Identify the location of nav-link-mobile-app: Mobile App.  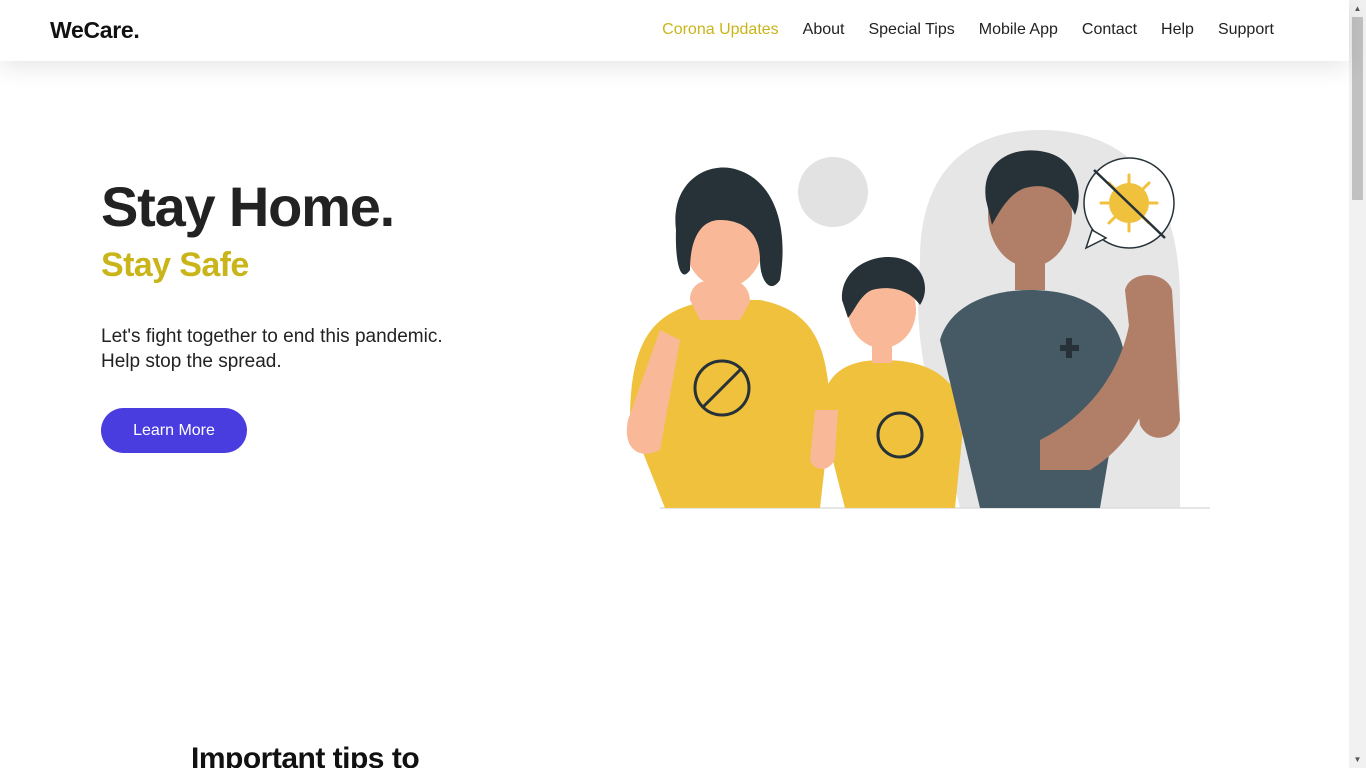
(1018, 30).